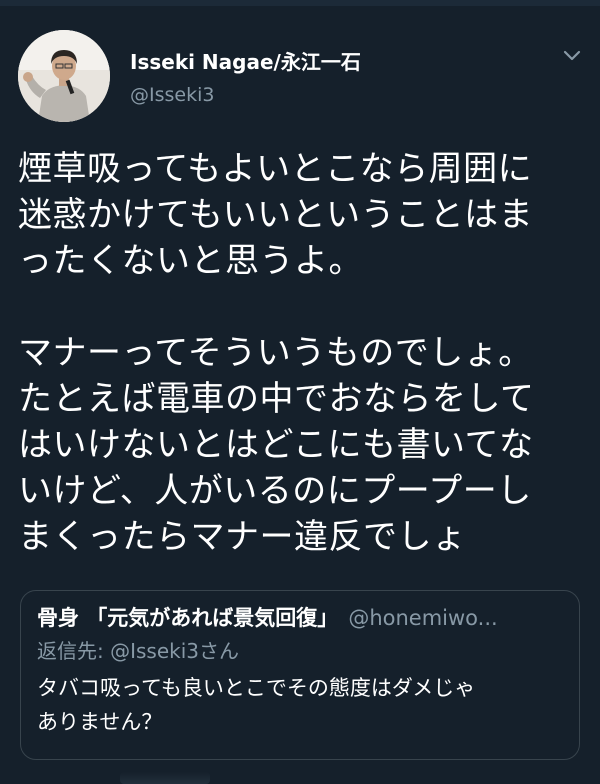  I want to click on tweet-text-line: たとえば電車の中でおならをして, so click(276, 399).